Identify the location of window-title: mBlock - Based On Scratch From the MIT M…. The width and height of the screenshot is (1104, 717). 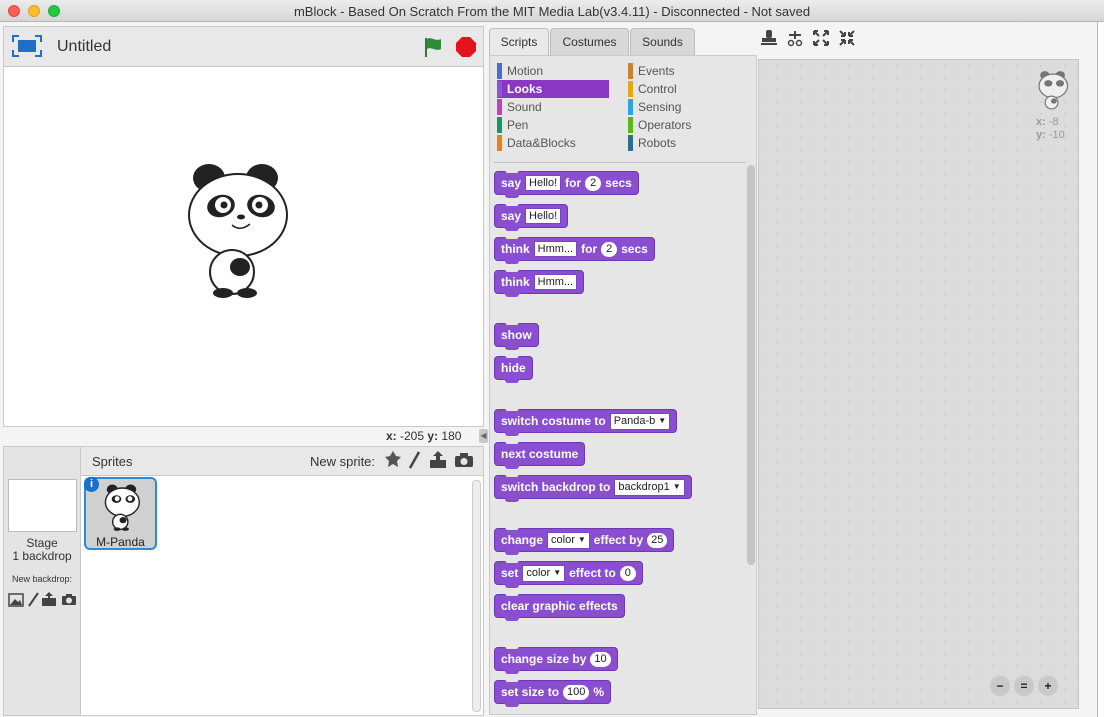
(552, 11).